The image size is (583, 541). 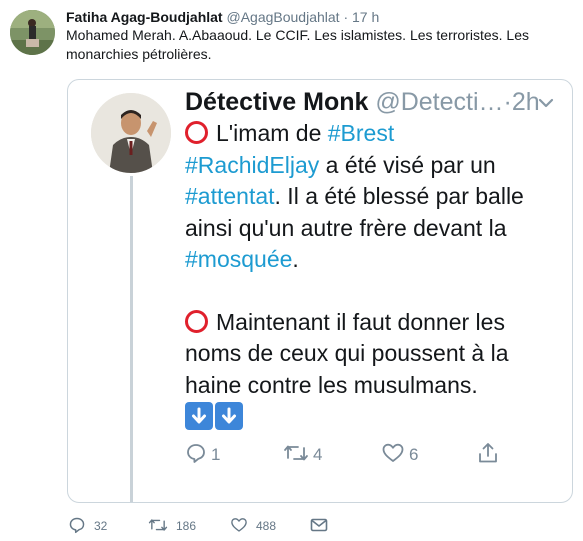 What do you see at coordinates (361, 133) in the screenshot?
I see `hashtag: #Brest` at bounding box center [361, 133].